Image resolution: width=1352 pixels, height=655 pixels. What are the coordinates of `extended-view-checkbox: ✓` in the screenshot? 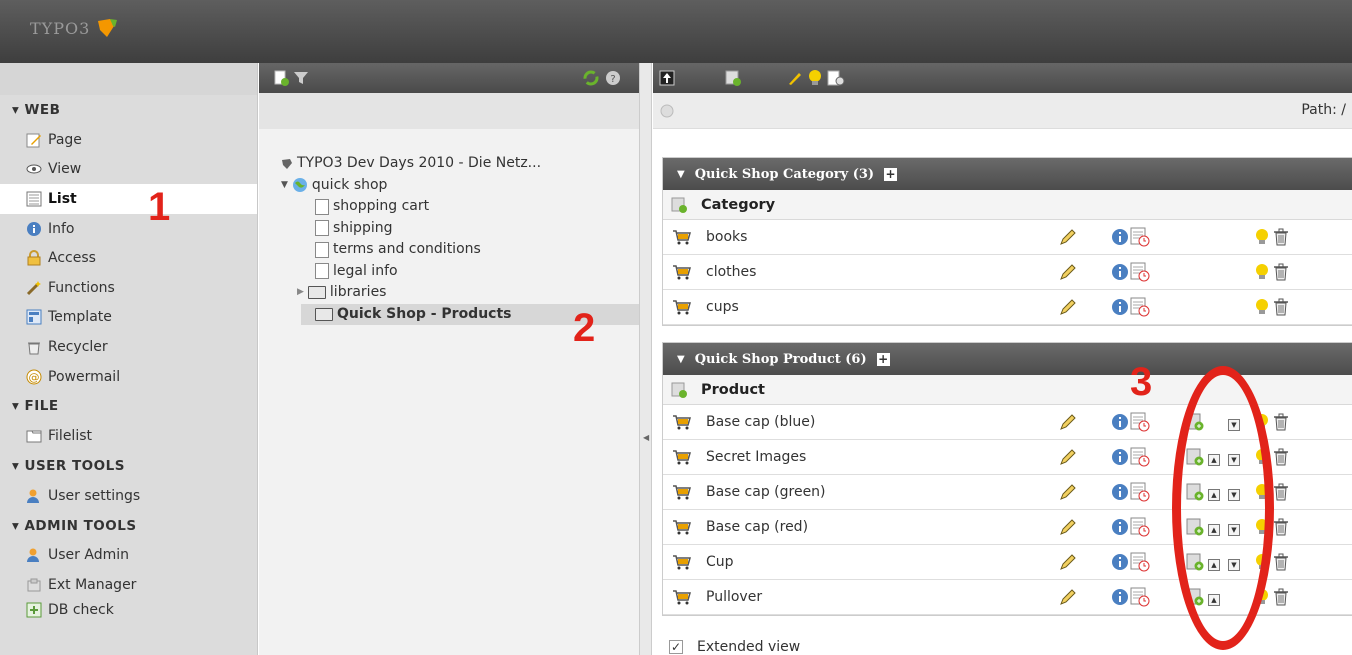 It's located at (676, 647).